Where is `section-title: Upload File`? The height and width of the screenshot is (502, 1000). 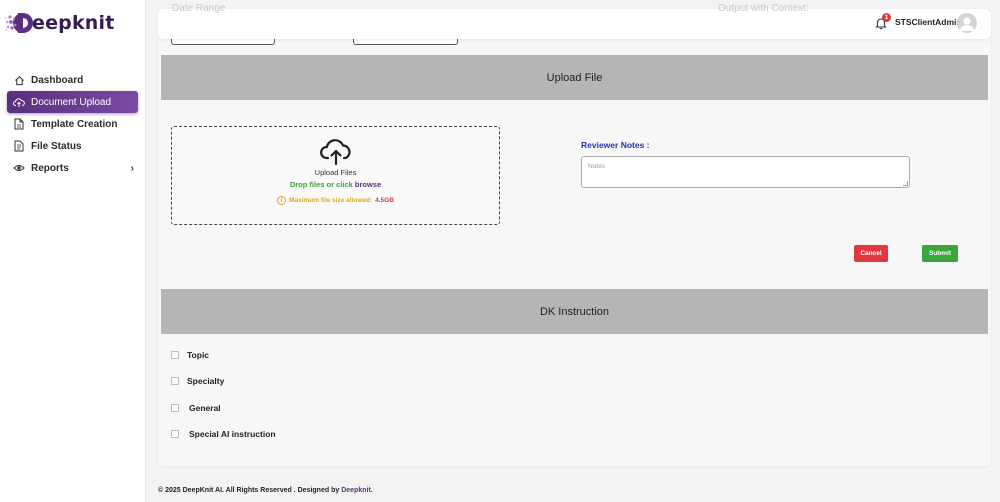
section-title: Upload File is located at coordinates (574, 77).